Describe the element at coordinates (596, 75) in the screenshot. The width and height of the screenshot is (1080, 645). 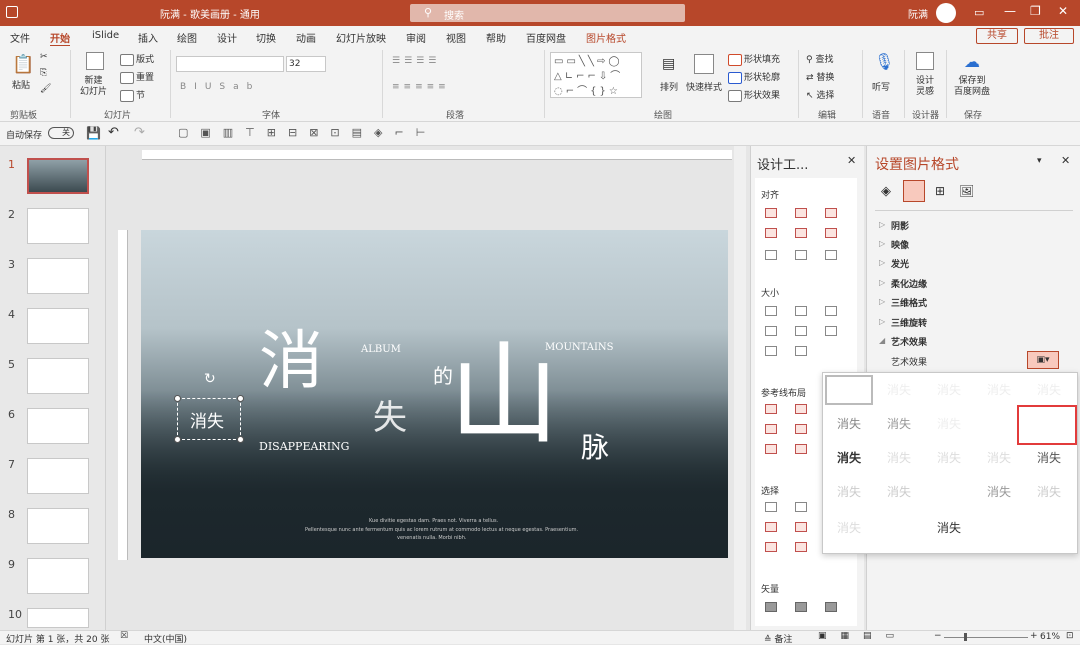
I see `shapes-gallery: ▭▭╲╲⇨◯ △∟⌐⌐⇩⌒ ◌⌐⌒{}☆` at that location.